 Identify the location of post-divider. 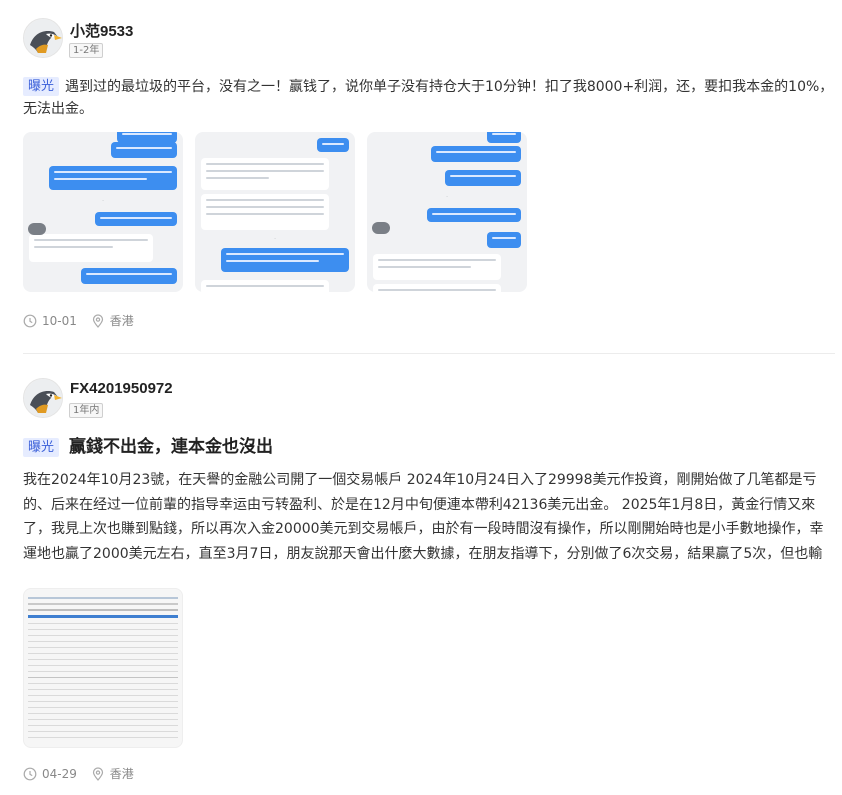
(429, 353).